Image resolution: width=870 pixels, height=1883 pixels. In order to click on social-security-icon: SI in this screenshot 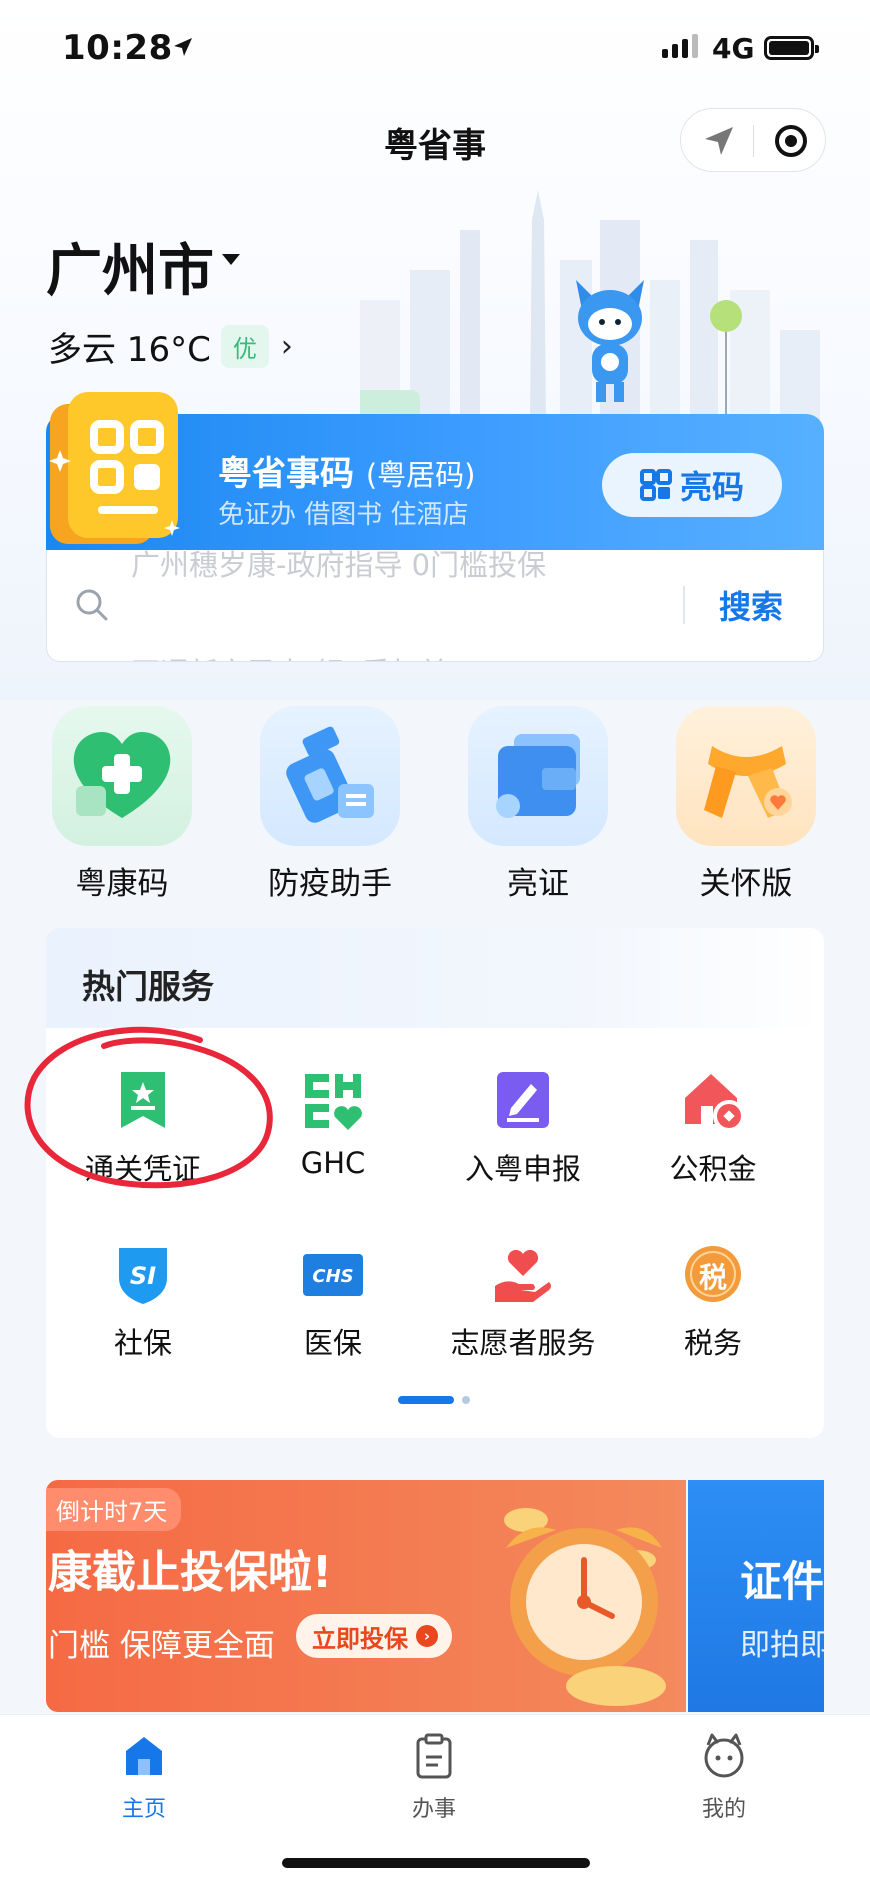, I will do `click(143, 1274)`.